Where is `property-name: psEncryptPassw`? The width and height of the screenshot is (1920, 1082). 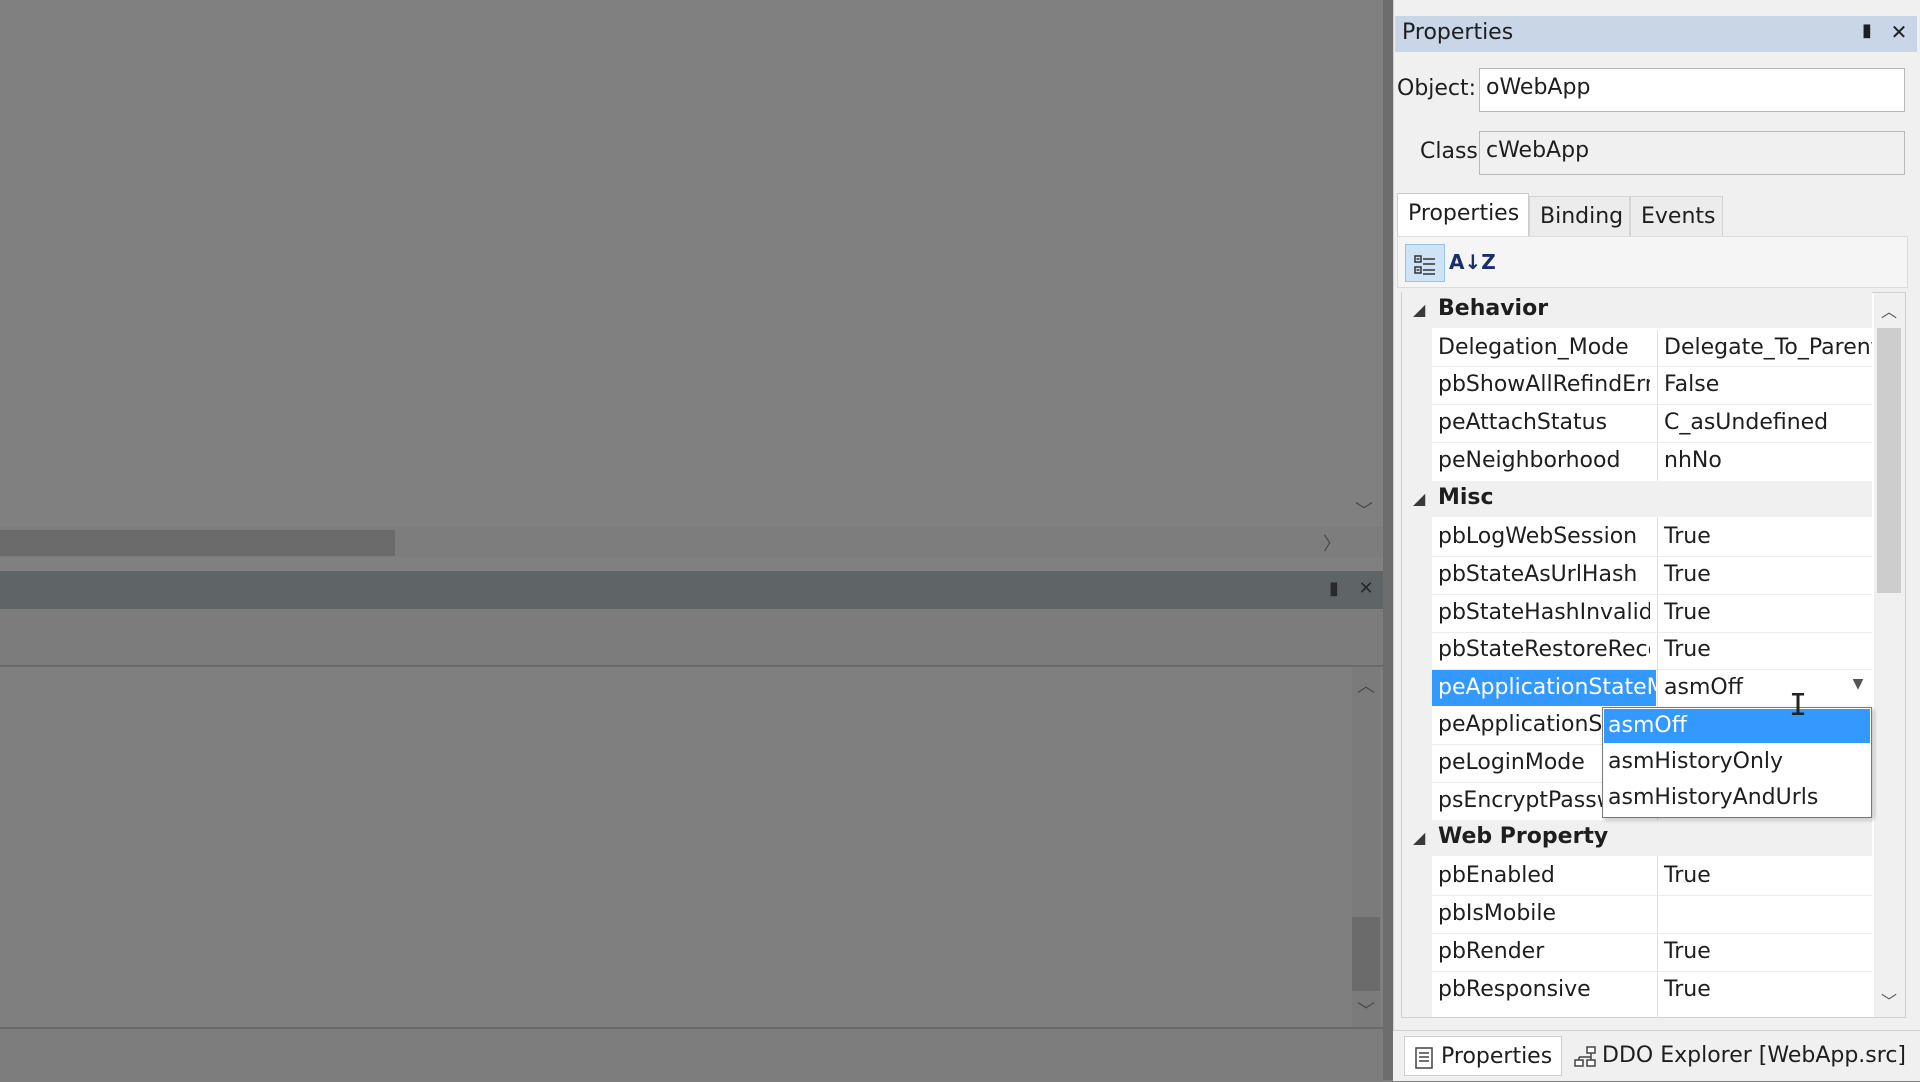
property-name: psEncryptPassw is located at coordinates (1517, 801).